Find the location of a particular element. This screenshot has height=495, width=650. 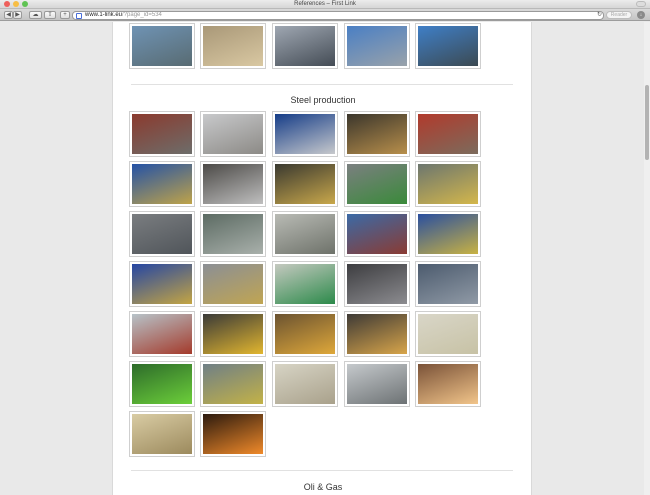

address-bar: www.1-link.eu/?page_id=534 is located at coordinates (338, 15).